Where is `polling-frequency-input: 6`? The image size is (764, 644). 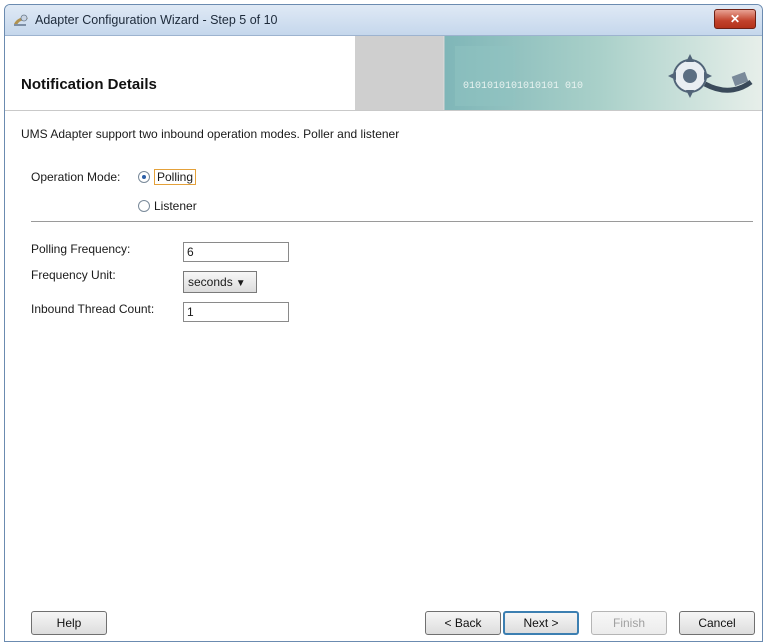
polling-frequency-input: 6 is located at coordinates (236, 252).